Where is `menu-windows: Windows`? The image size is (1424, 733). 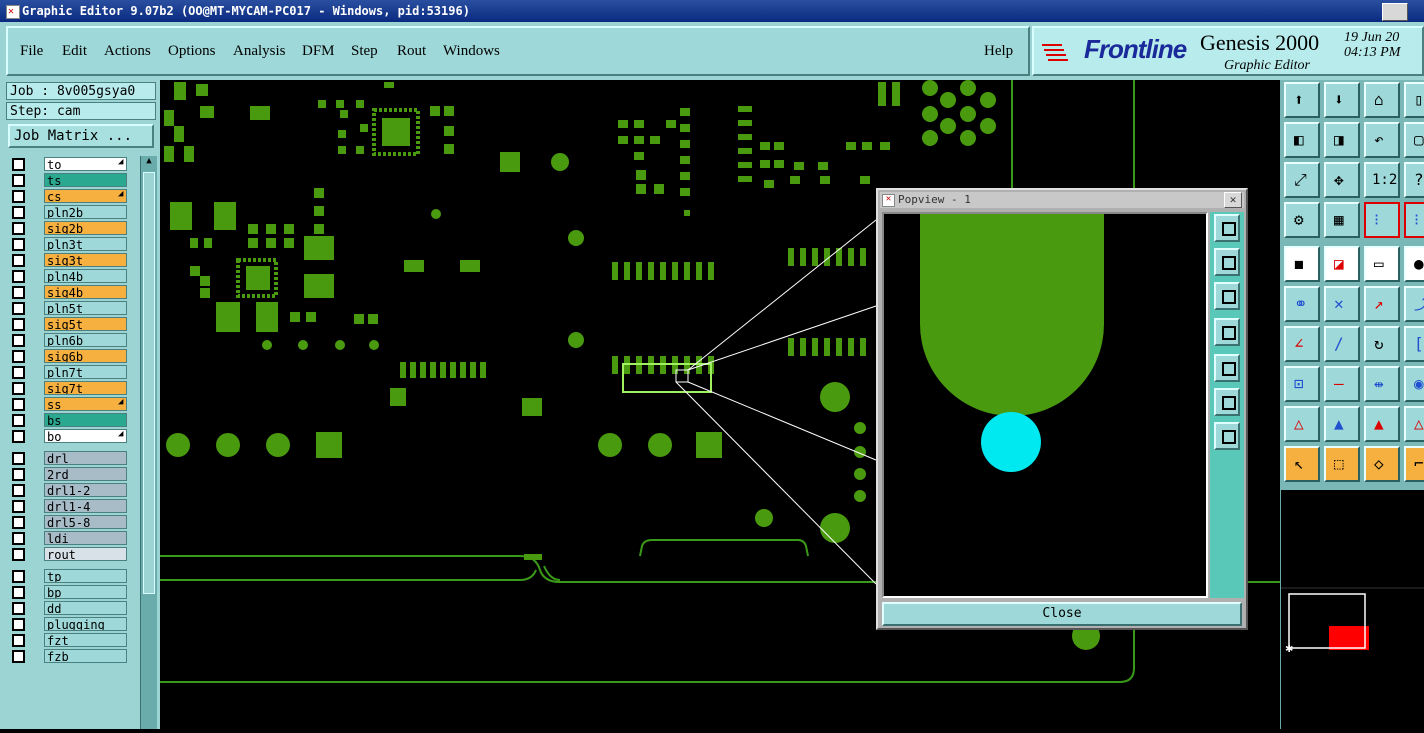
menu-windows: Windows is located at coordinates (471, 51).